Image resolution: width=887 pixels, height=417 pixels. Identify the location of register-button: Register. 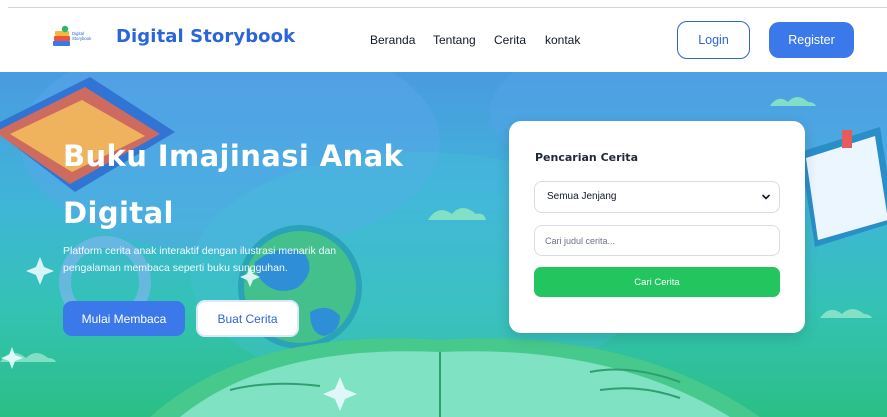
(811, 40).